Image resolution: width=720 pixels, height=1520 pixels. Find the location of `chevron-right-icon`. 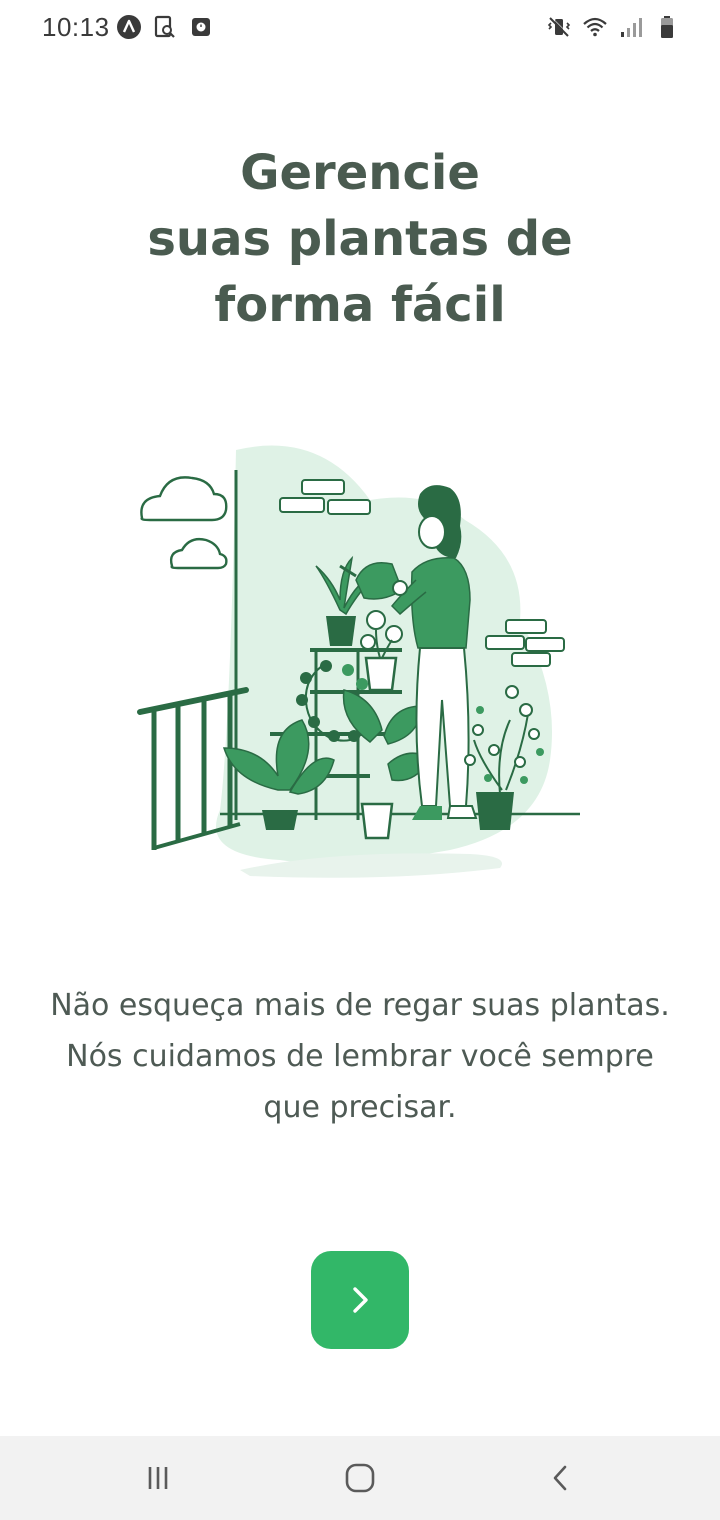

chevron-right-icon is located at coordinates (360, 1300).